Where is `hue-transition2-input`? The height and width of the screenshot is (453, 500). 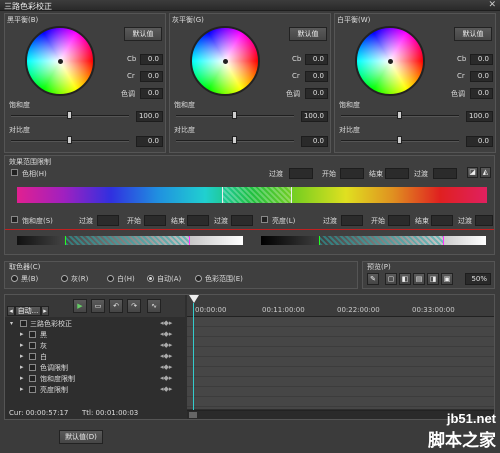
hue-transition2-input is located at coordinates (445, 173).